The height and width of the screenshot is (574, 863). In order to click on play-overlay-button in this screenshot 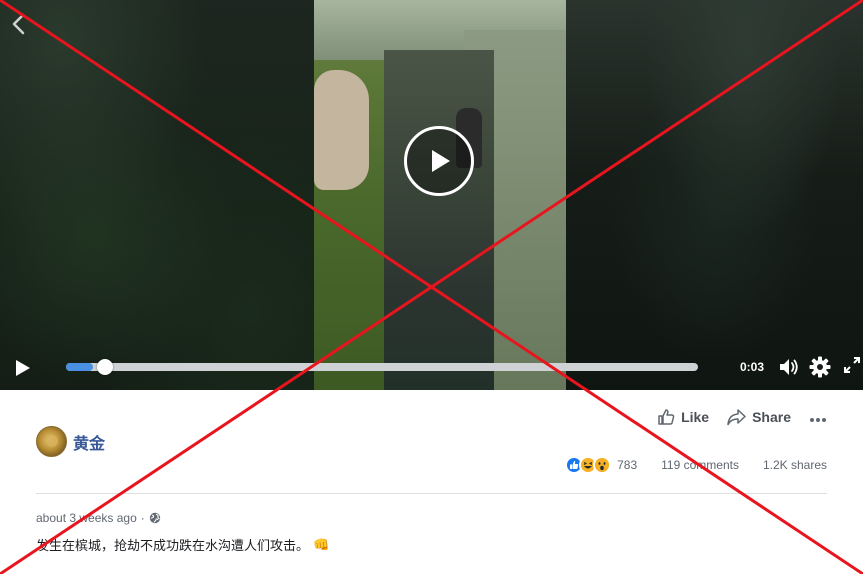, I will do `click(439, 161)`.